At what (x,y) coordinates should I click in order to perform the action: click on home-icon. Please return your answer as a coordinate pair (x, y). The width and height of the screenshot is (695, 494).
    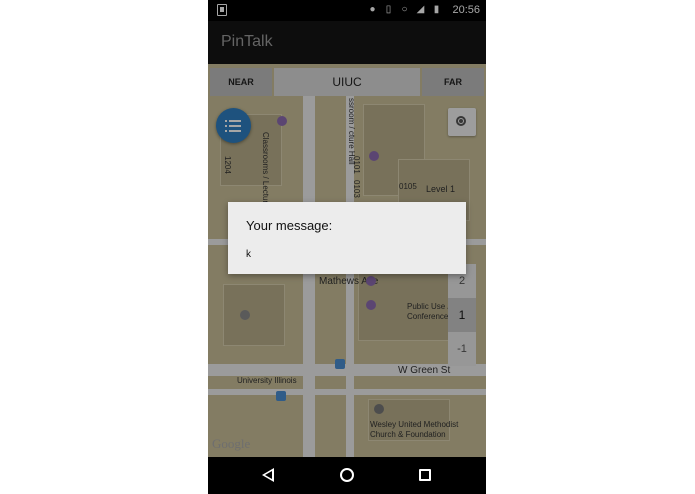
    Looking at the image, I should click on (347, 475).